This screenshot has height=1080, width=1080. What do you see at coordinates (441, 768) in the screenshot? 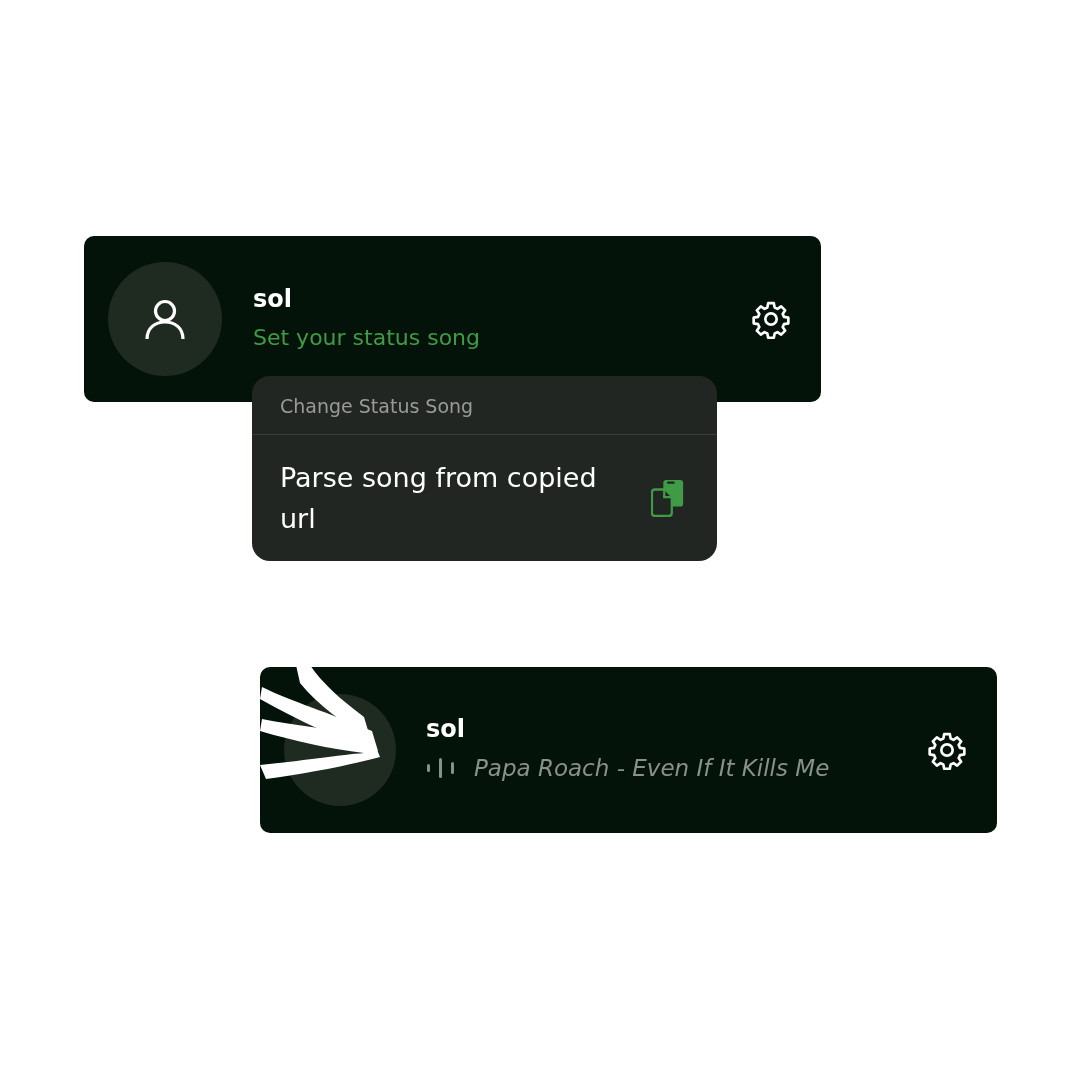
I see `audio-bars-icon` at bounding box center [441, 768].